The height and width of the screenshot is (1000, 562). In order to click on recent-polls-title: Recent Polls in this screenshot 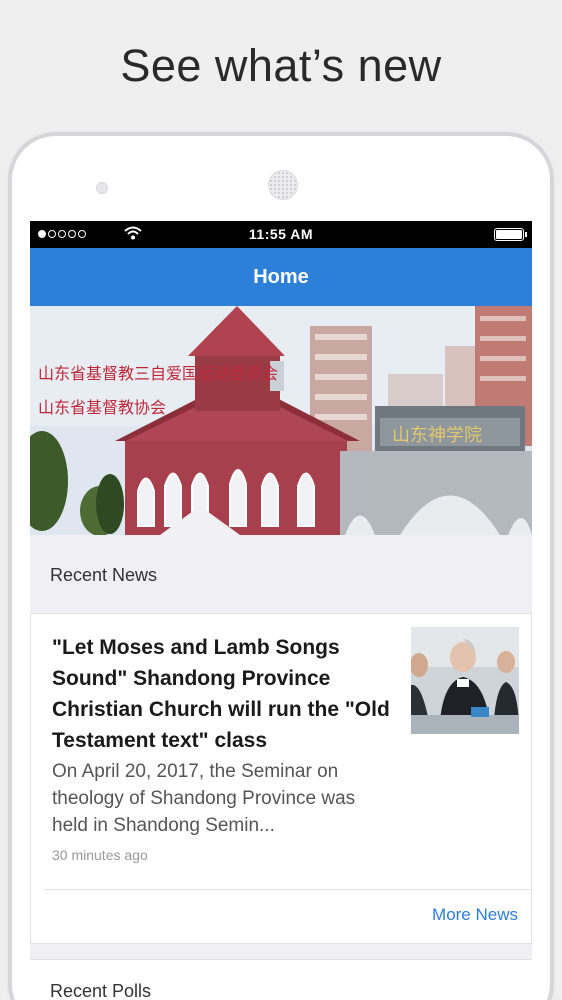, I will do `click(101, 990)`.